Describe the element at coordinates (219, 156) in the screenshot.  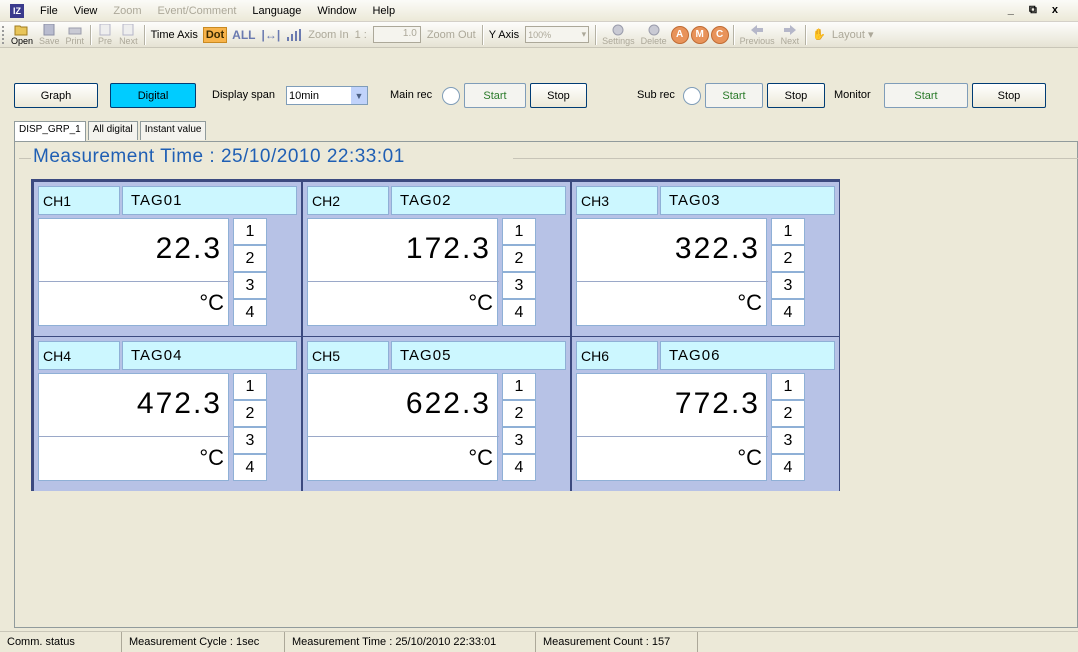
I see `measurement-time-heading: Measurement Time : 25/10/2010 22:33:01` at that location.